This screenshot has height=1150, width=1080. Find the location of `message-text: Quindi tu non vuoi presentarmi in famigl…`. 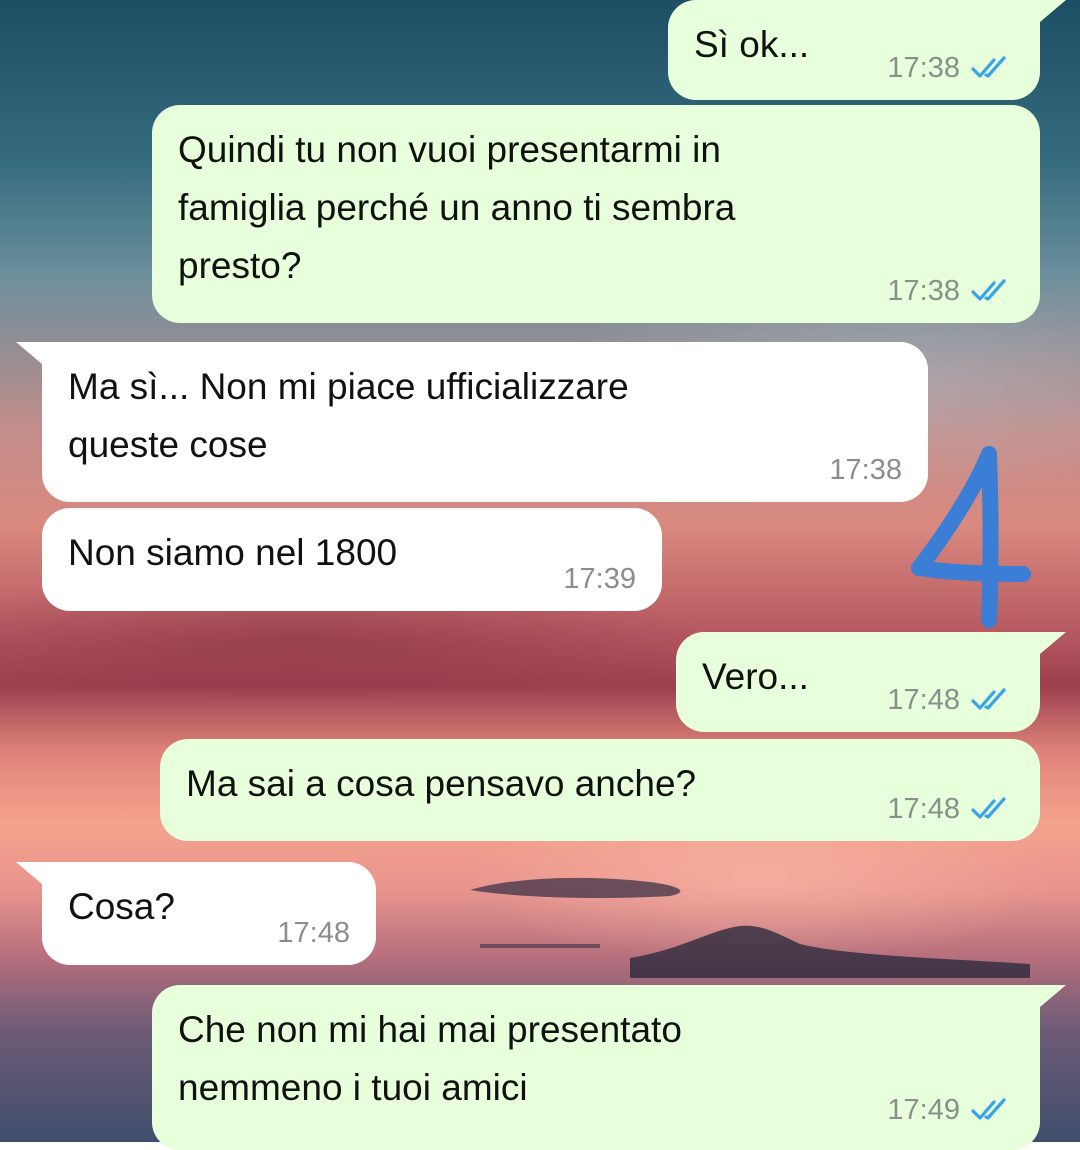

message-text: Quindi tu non vuoi presentarmi in famigl… is located at coordinates (457, 207).